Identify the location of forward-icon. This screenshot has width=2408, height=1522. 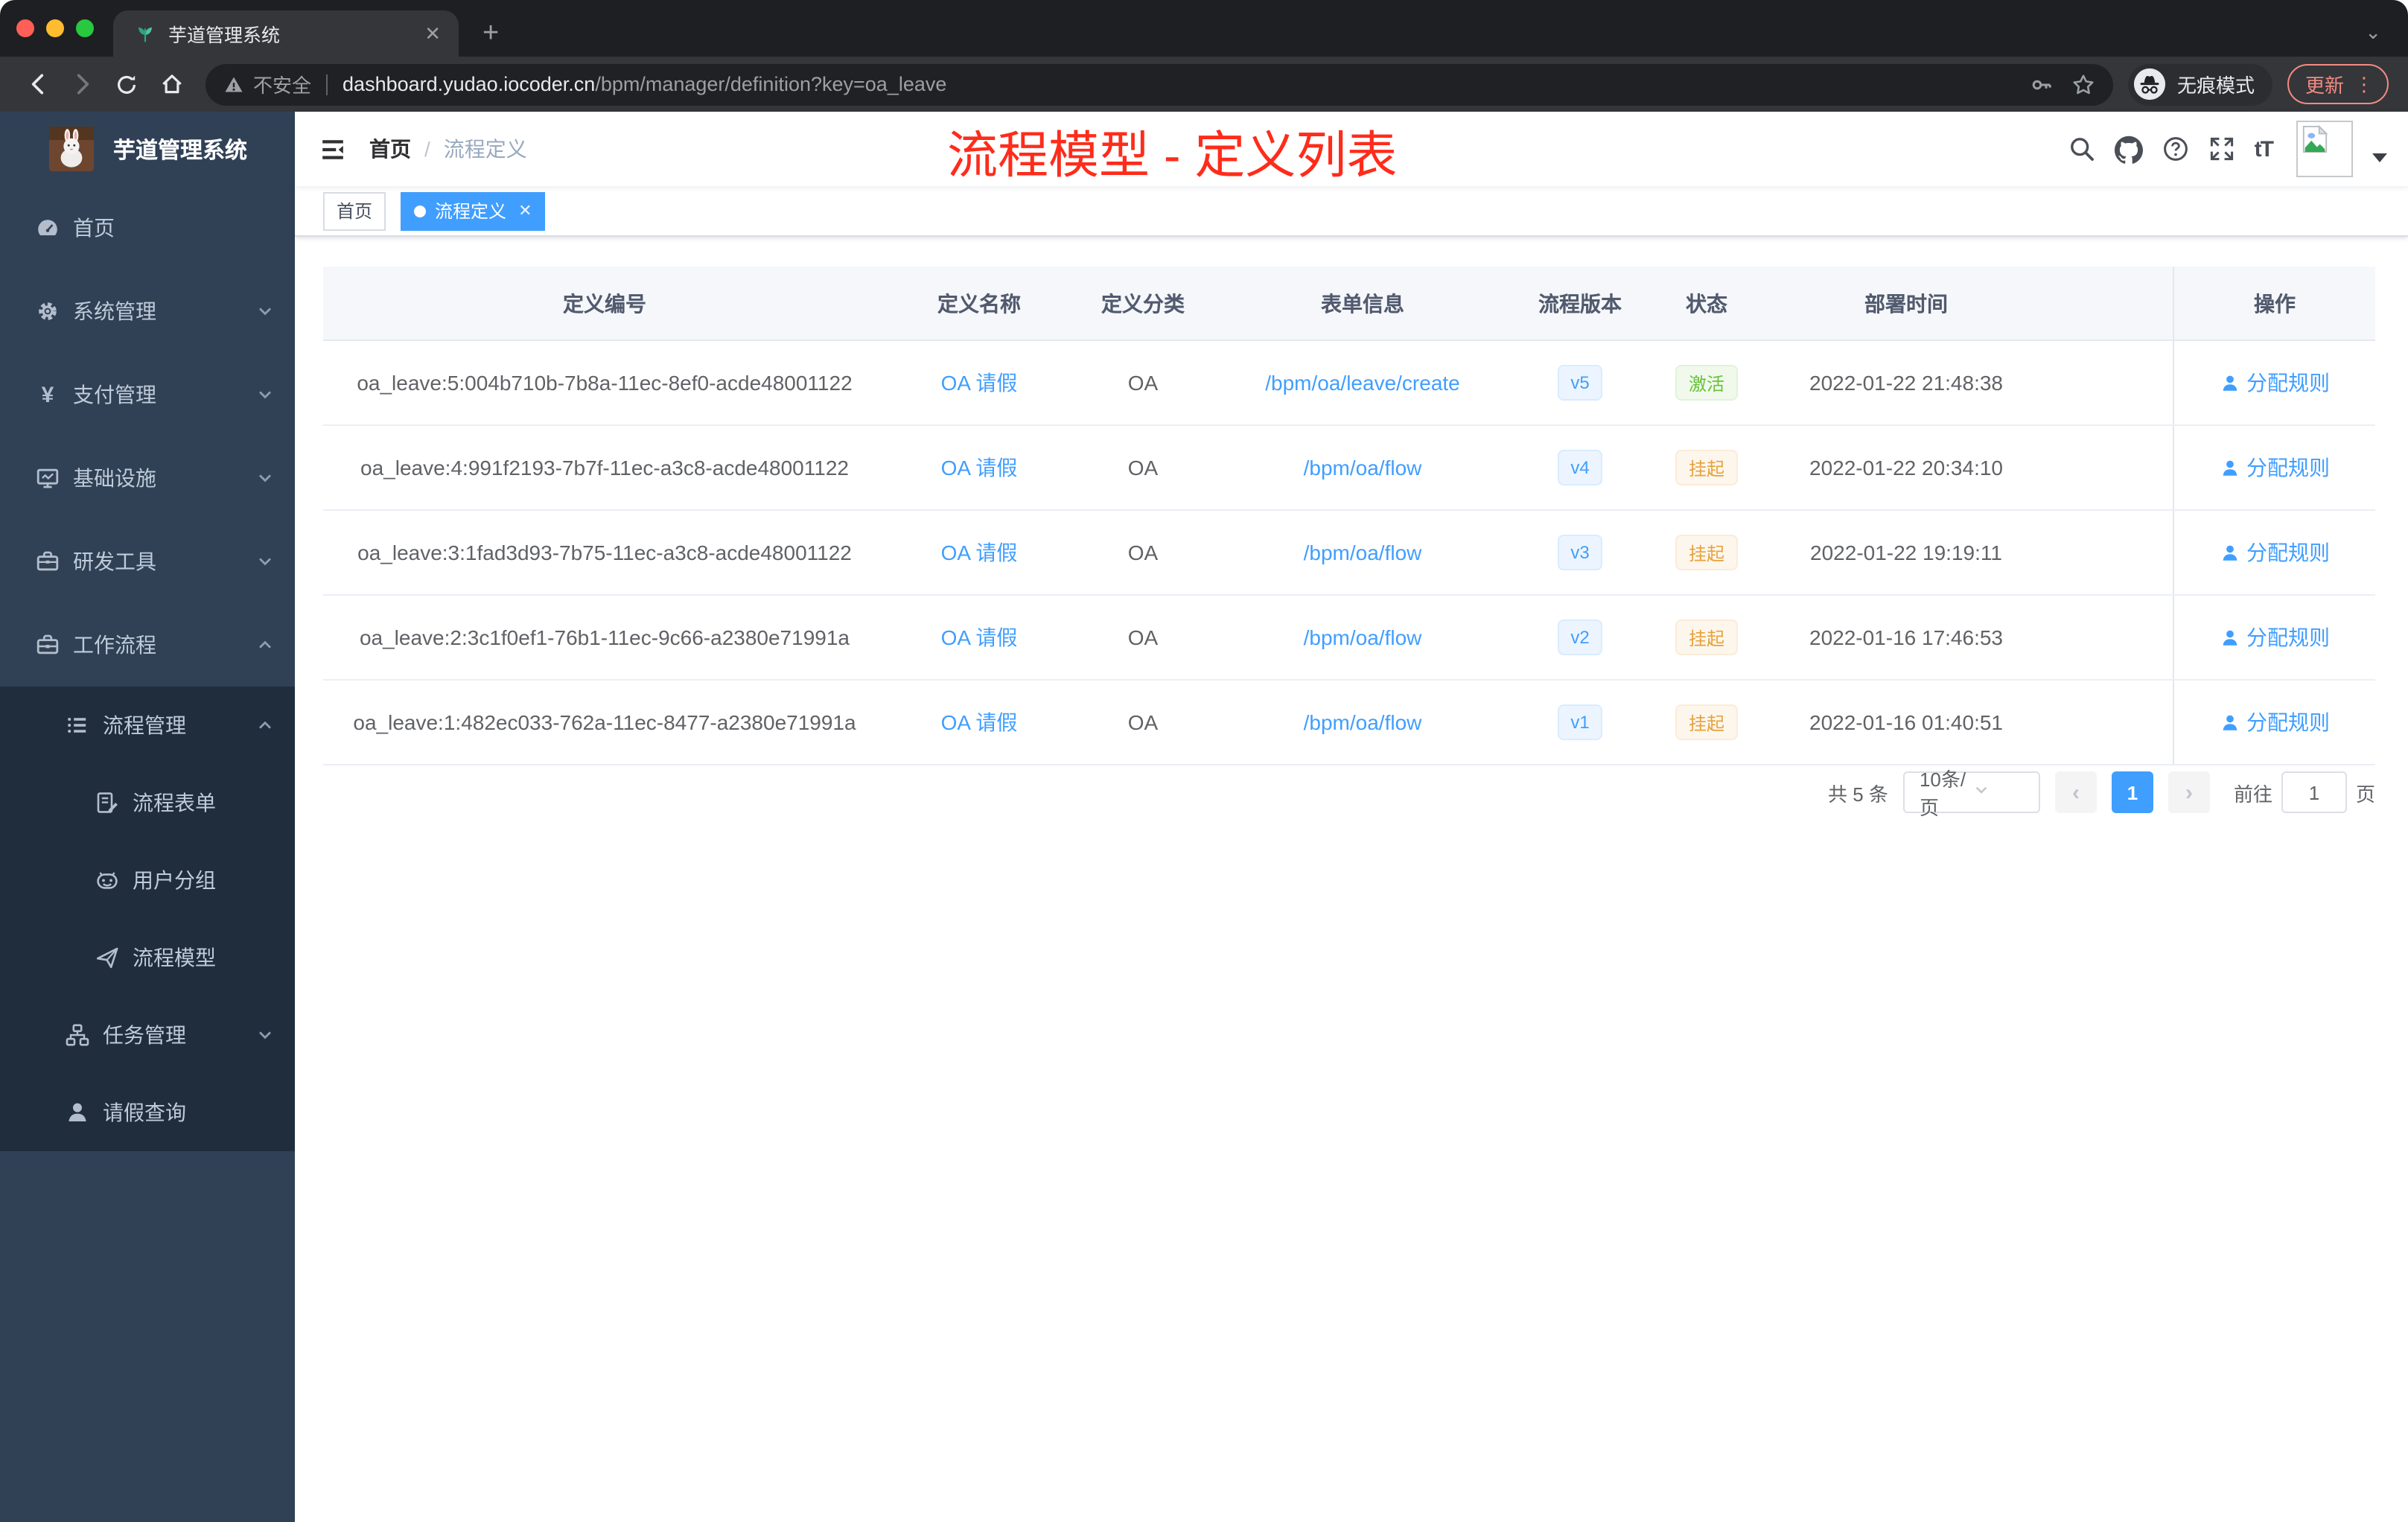
(82, 84).